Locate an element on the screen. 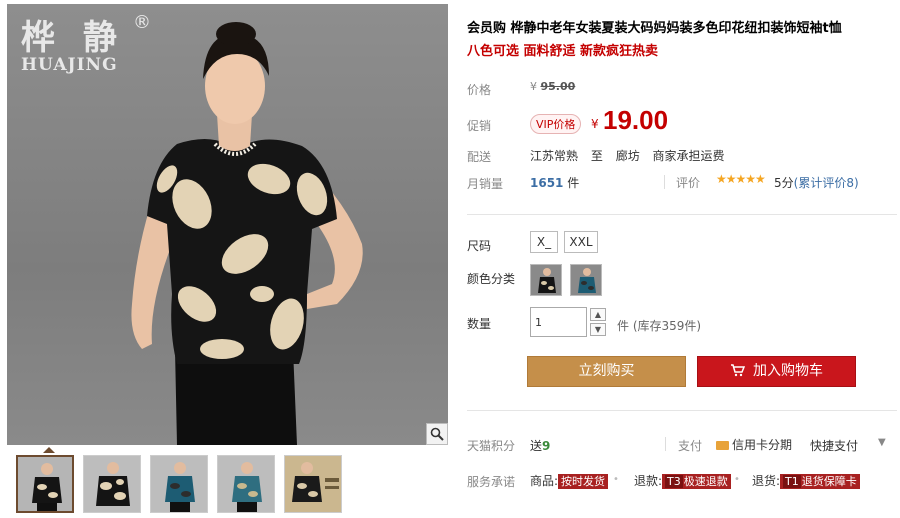 This screenshot has width=900, height=518. active-thumb-pointer is located at coordinates (49, 450).